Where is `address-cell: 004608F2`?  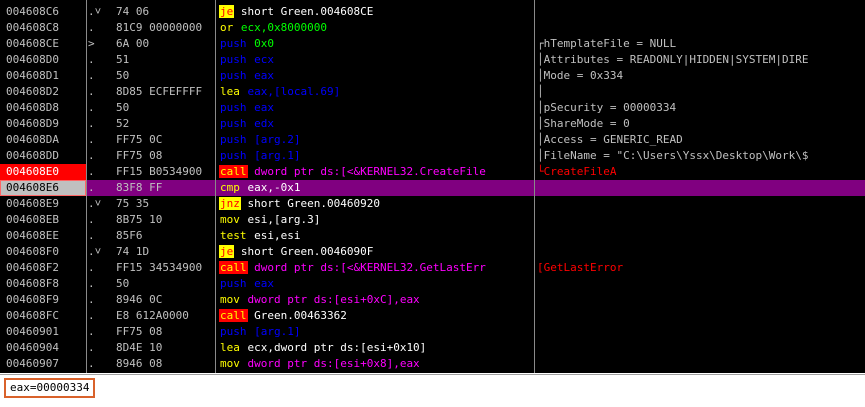
address-cell: 004608F2 is located at coordinates (43, 268).